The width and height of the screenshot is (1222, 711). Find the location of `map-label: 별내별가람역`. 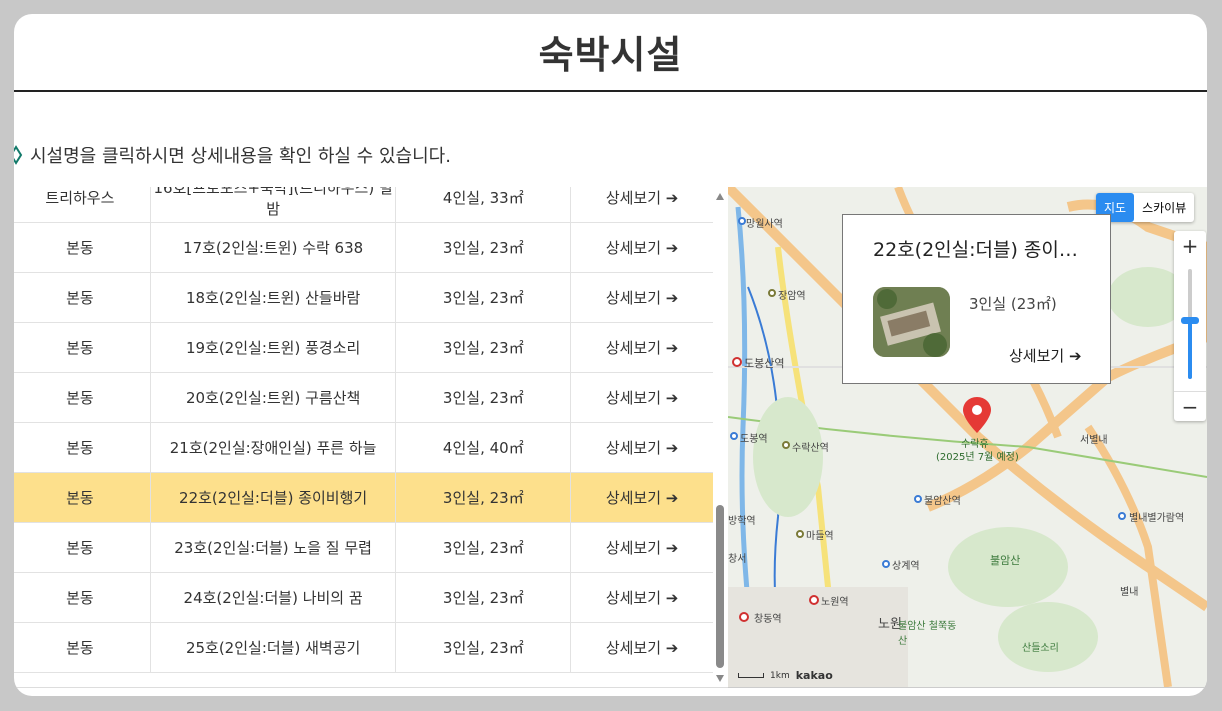

map-label: 별내별가람역 is located at coordinates (1157, 518).